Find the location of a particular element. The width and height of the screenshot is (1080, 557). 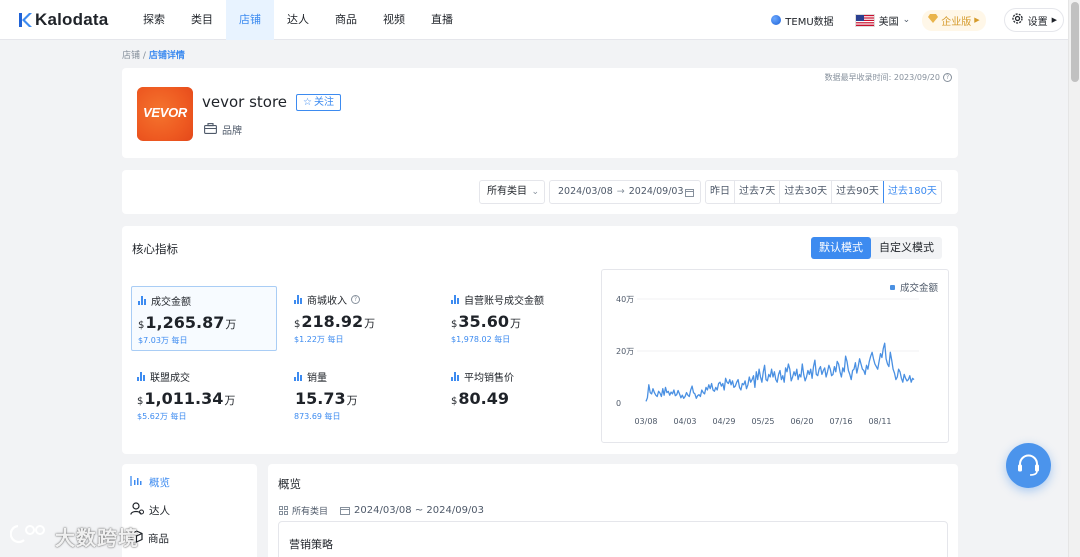

metric-card-0: 成交金额 $1,265.87 万 $7.03万 每日 is located at coordinates (204, 318).